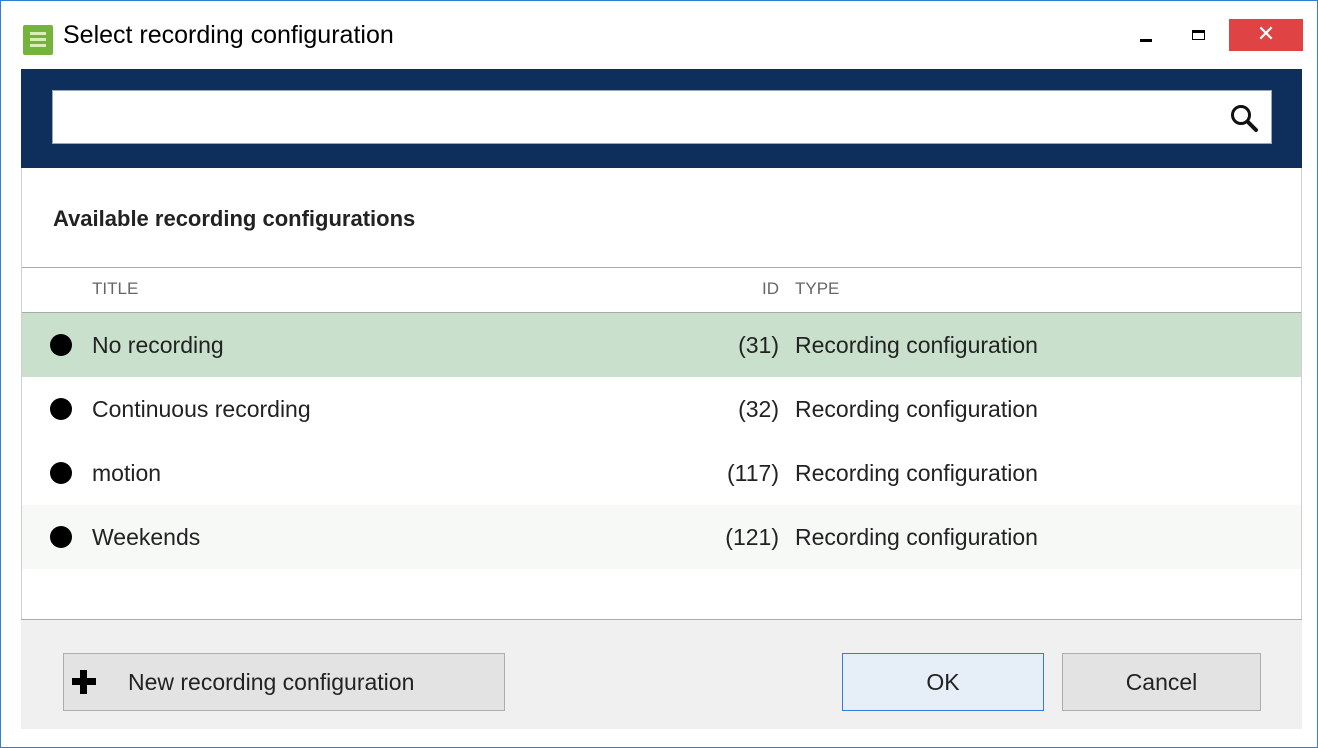 The height and width of the screenshot is (748, 1318). Describe the element at coordinates (1146, 40) in the screenshot. I see `minimize-icon` at that location.